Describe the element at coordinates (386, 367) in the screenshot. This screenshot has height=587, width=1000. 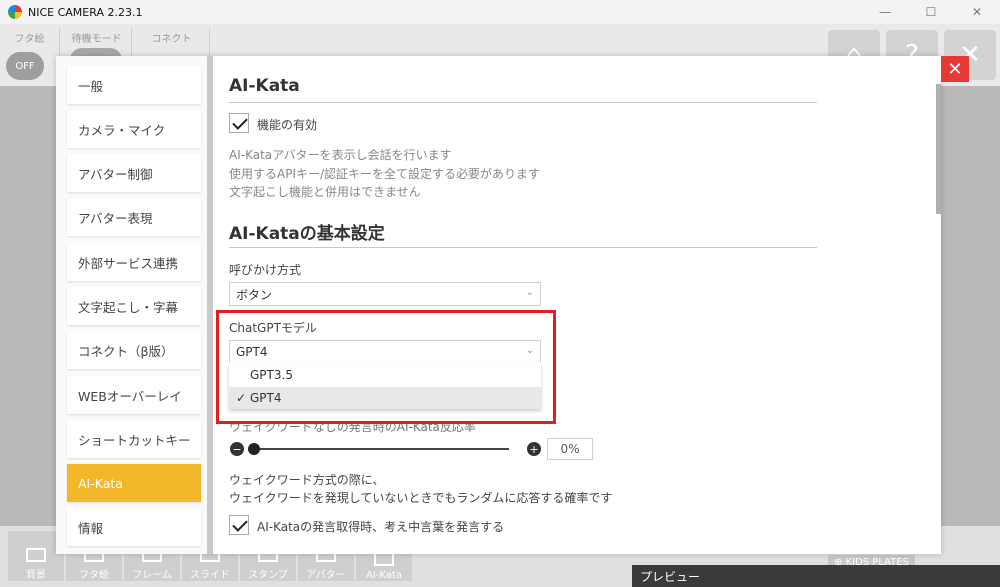
I see `highlight-annotation` at that location.